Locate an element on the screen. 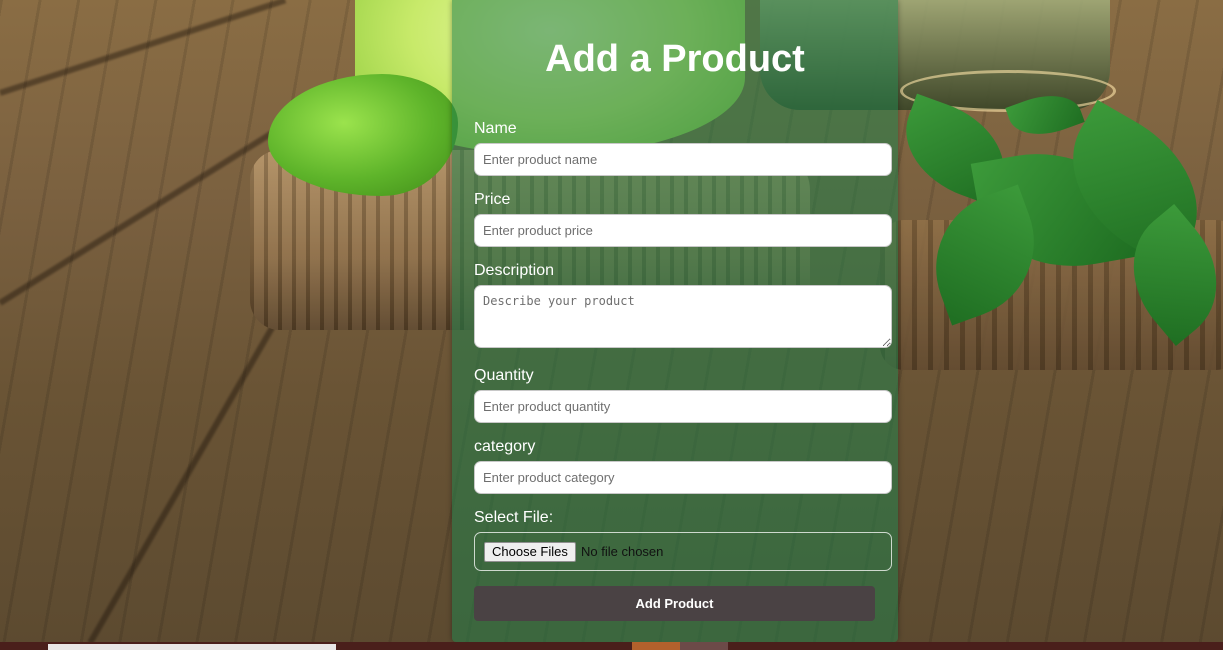 This screenshot has height=650, width=1223. file-input: Choose Files No file chosen is located at coordinates (683, 551).